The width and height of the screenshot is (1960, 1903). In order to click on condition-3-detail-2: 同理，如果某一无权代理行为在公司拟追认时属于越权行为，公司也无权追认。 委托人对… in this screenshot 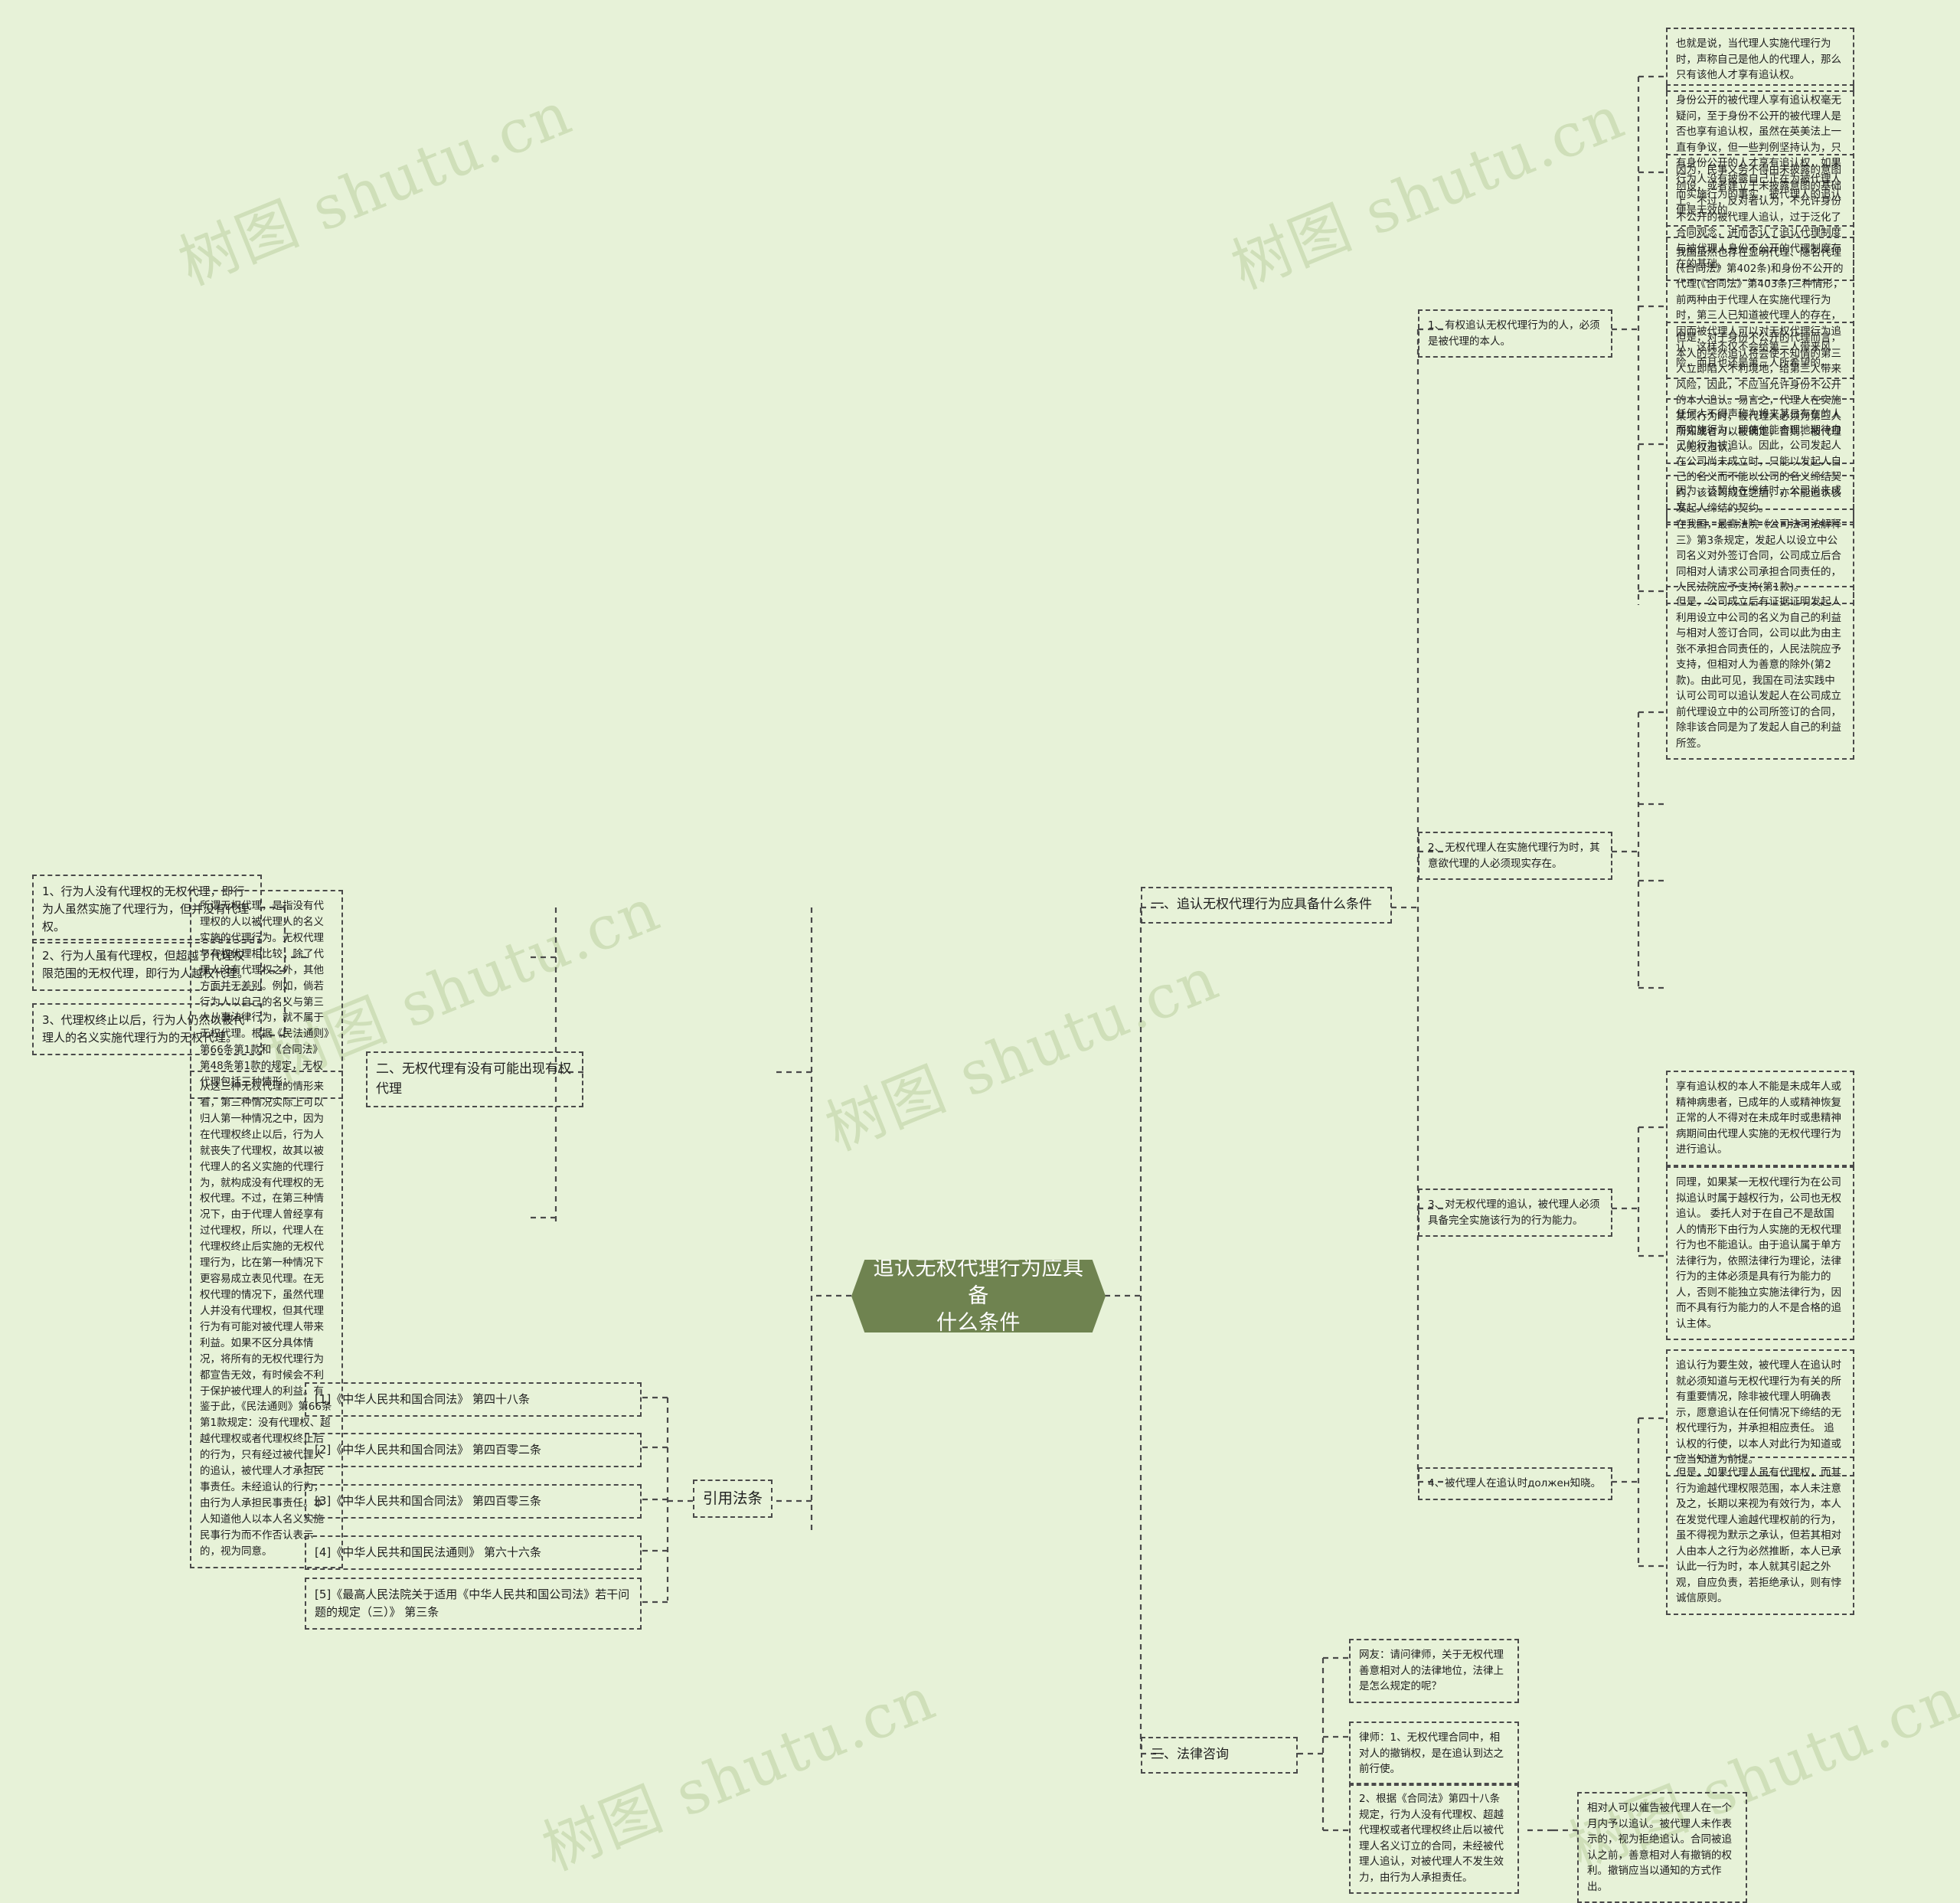, I will do `click(1760, 1253)`.